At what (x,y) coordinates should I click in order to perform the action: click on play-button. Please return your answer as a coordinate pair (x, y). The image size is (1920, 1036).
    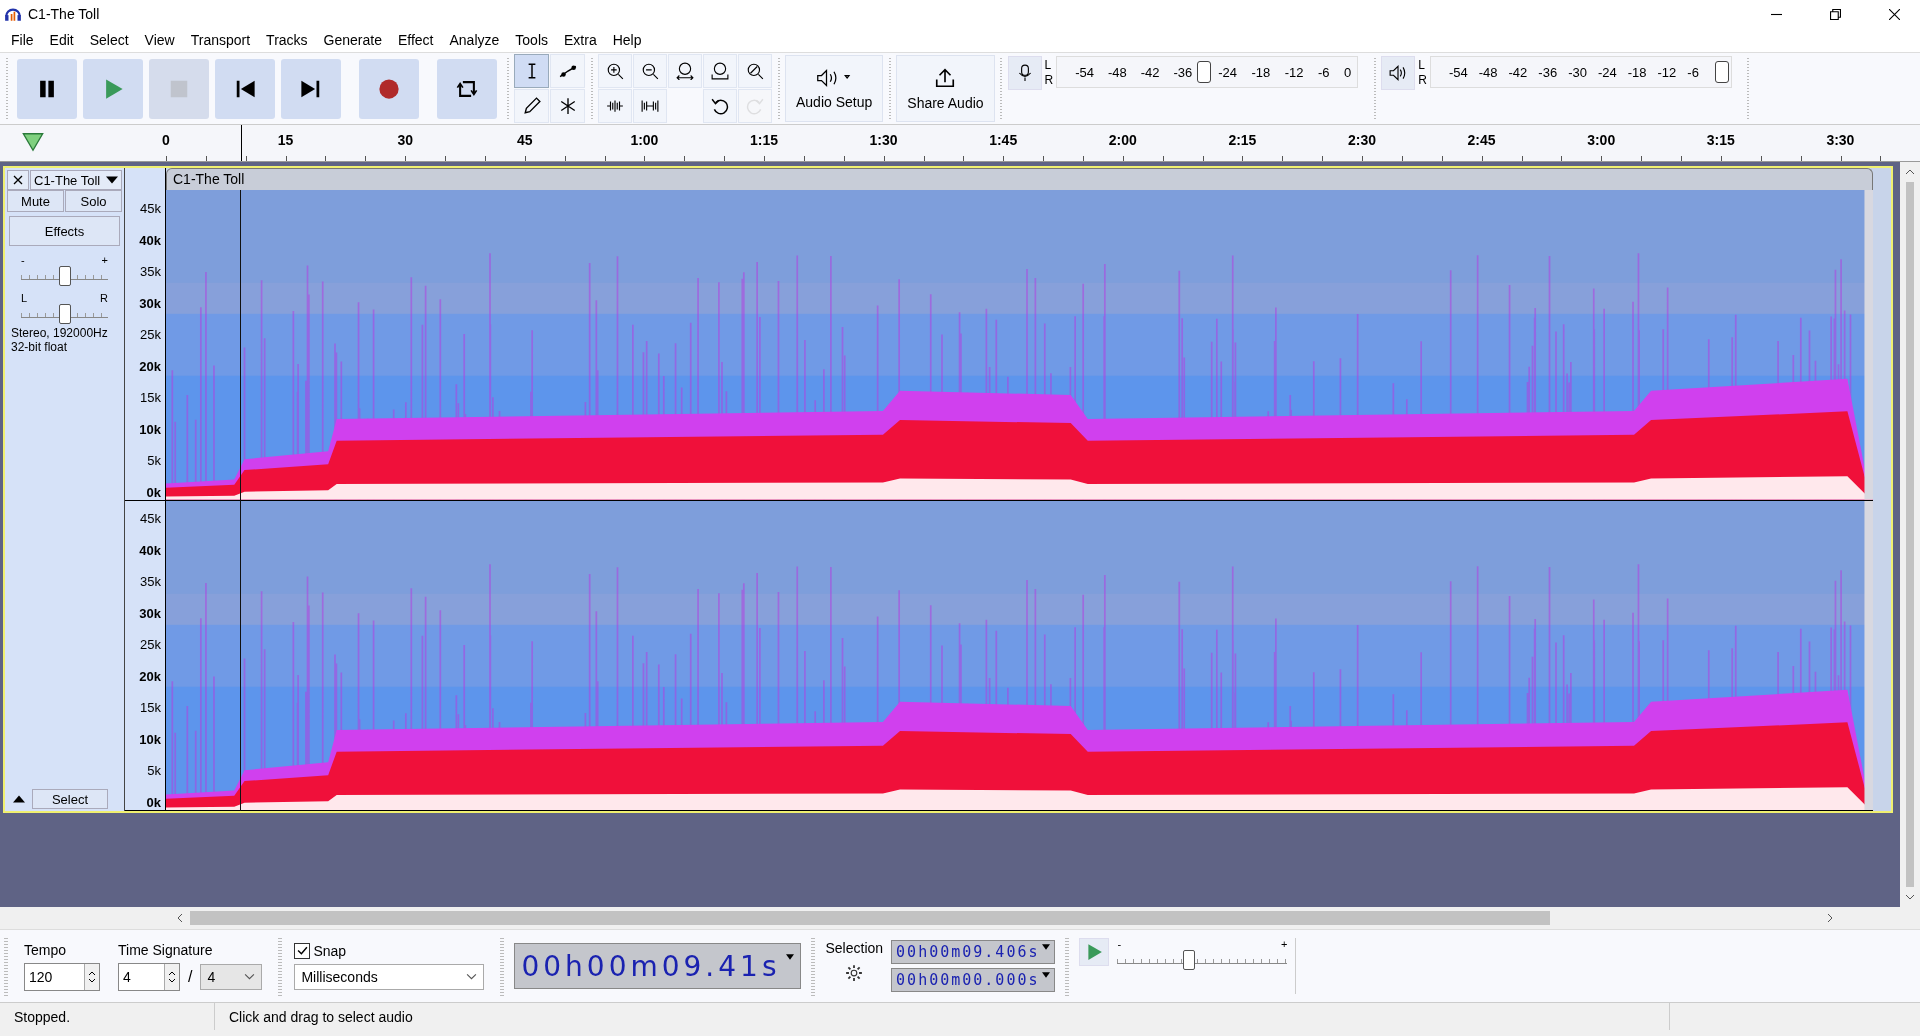
    Looking at the image, I should click on (113, 88).